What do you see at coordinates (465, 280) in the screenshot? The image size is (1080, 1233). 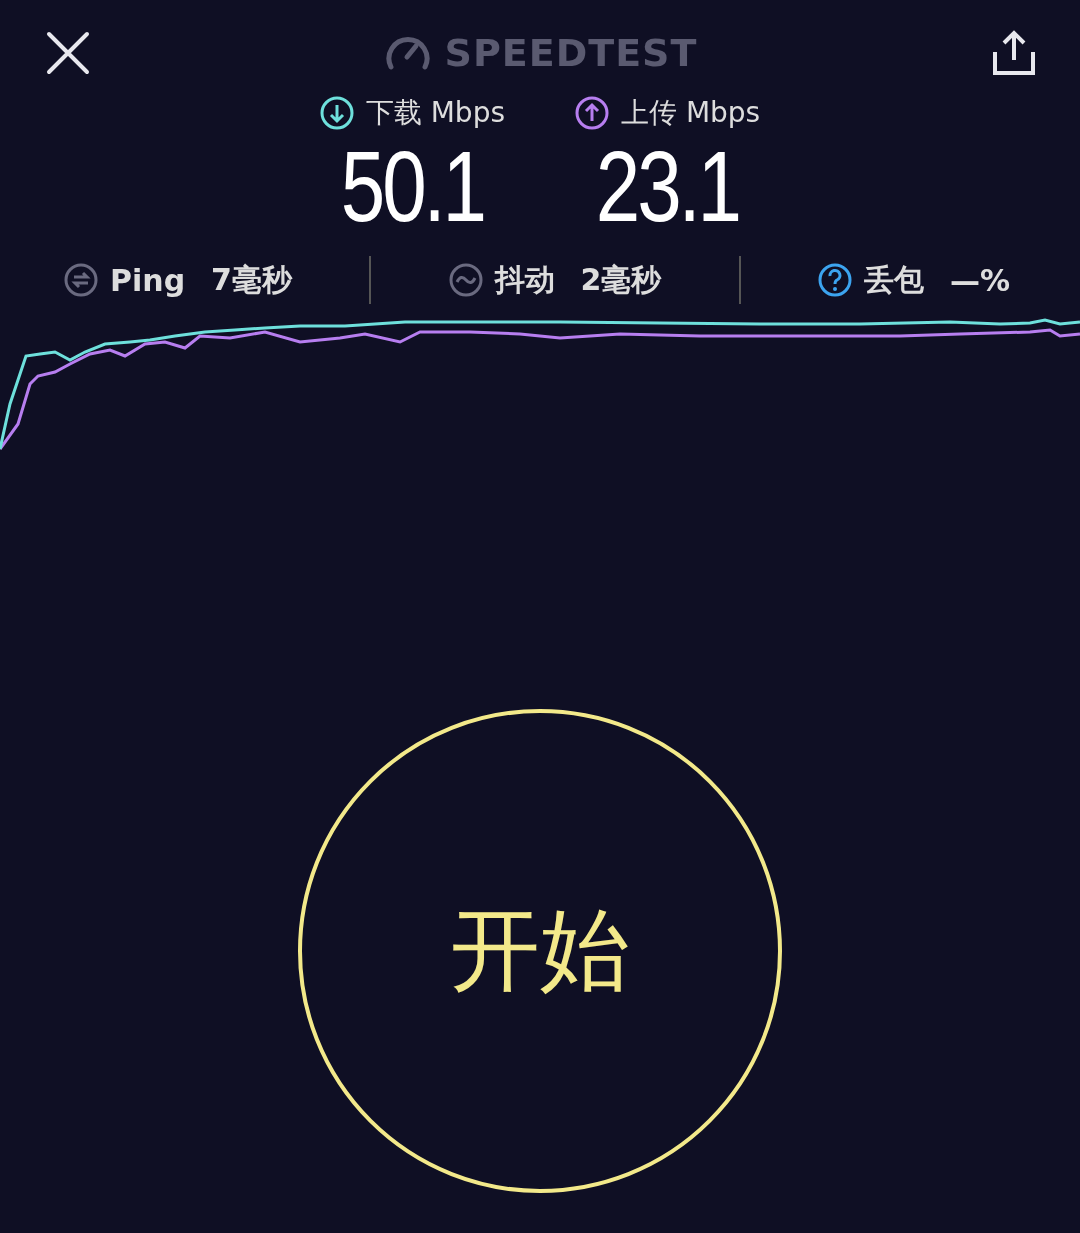 I see `wave-icon` at bounding box center [465, 280].